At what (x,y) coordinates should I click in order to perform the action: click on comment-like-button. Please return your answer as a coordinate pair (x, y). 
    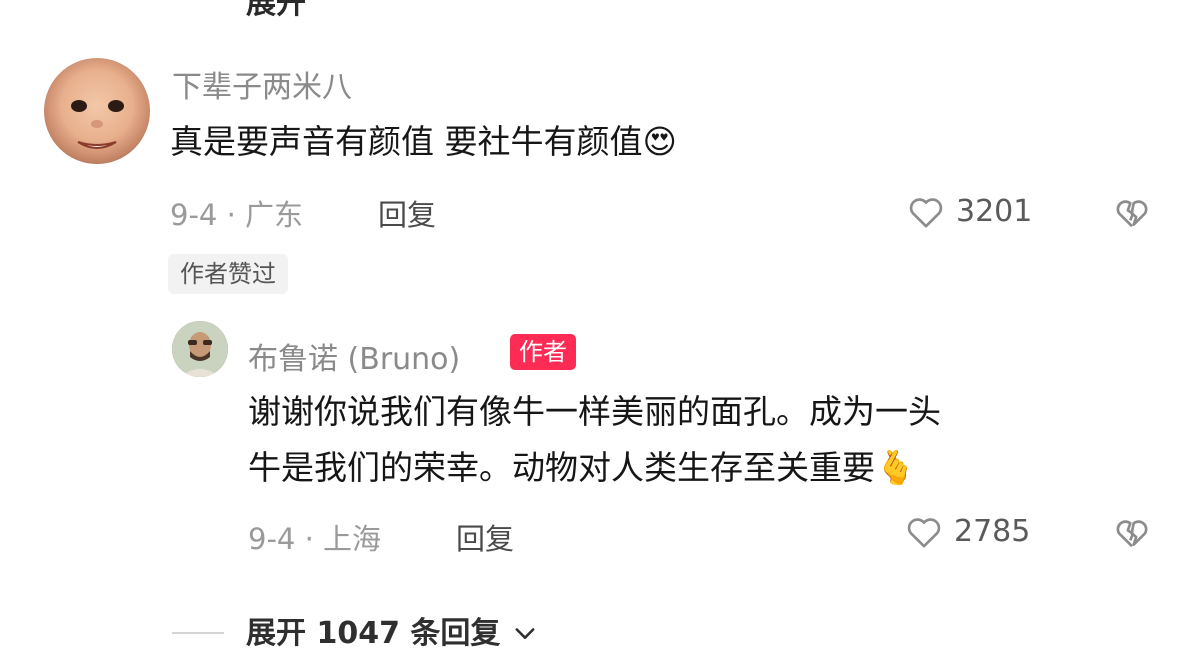
    Looking at the image, I should click on (926, 214).